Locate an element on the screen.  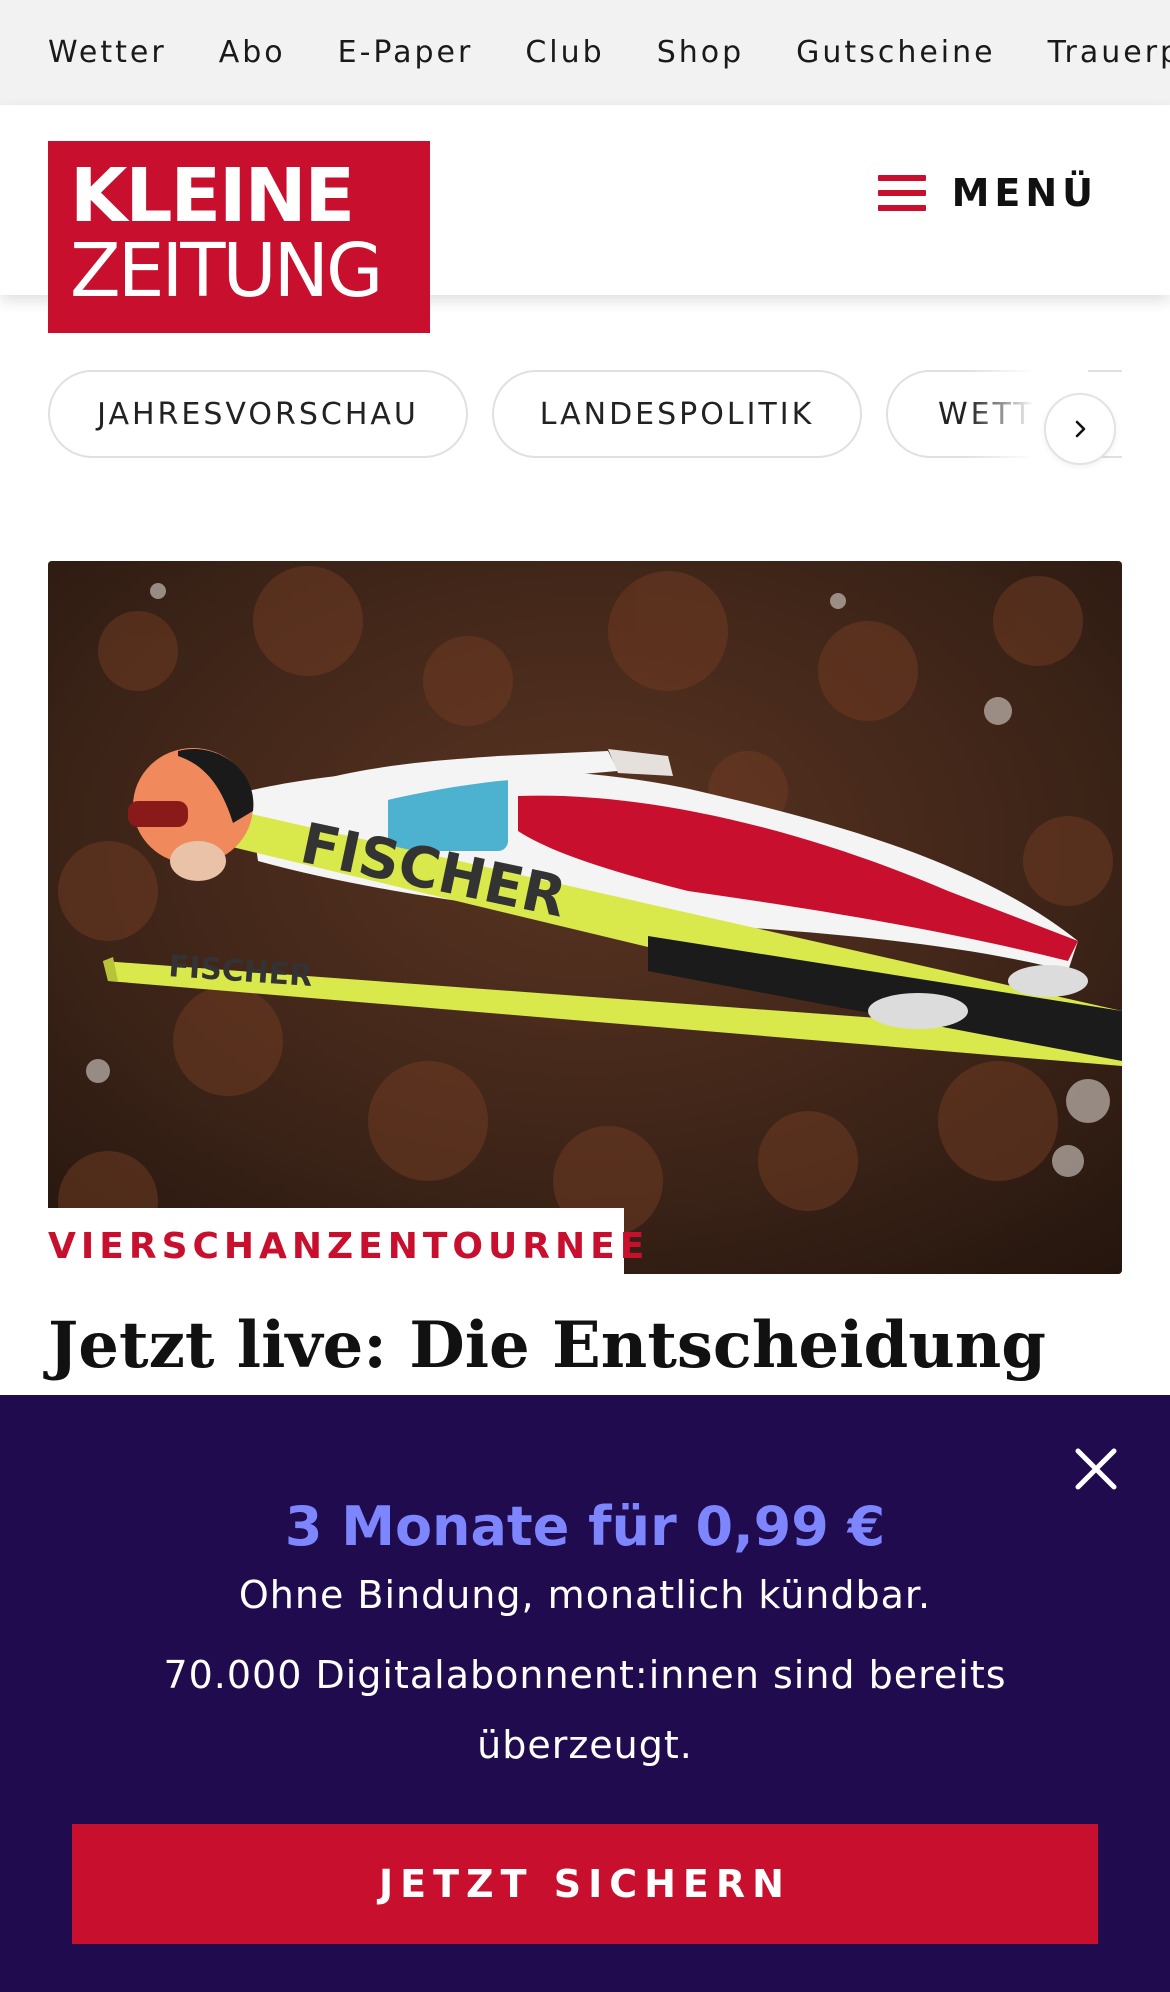
kicker-box: VIERSCHANZENTOURNEE is located at coordinates (346, 1243).